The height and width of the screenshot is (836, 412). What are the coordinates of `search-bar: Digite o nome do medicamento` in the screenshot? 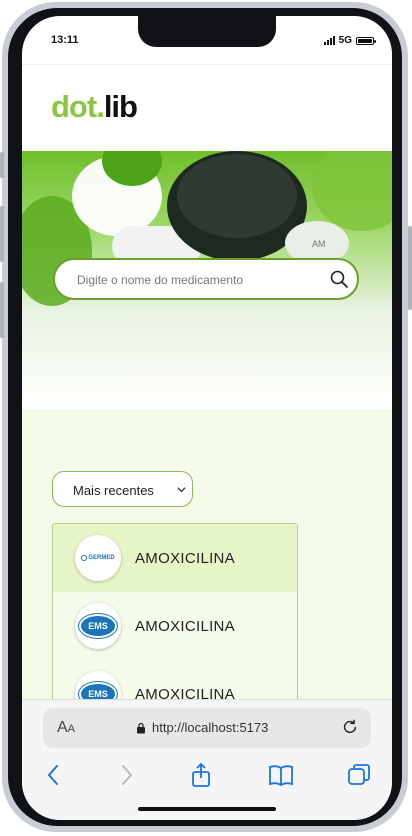 It's located at (206, 279).